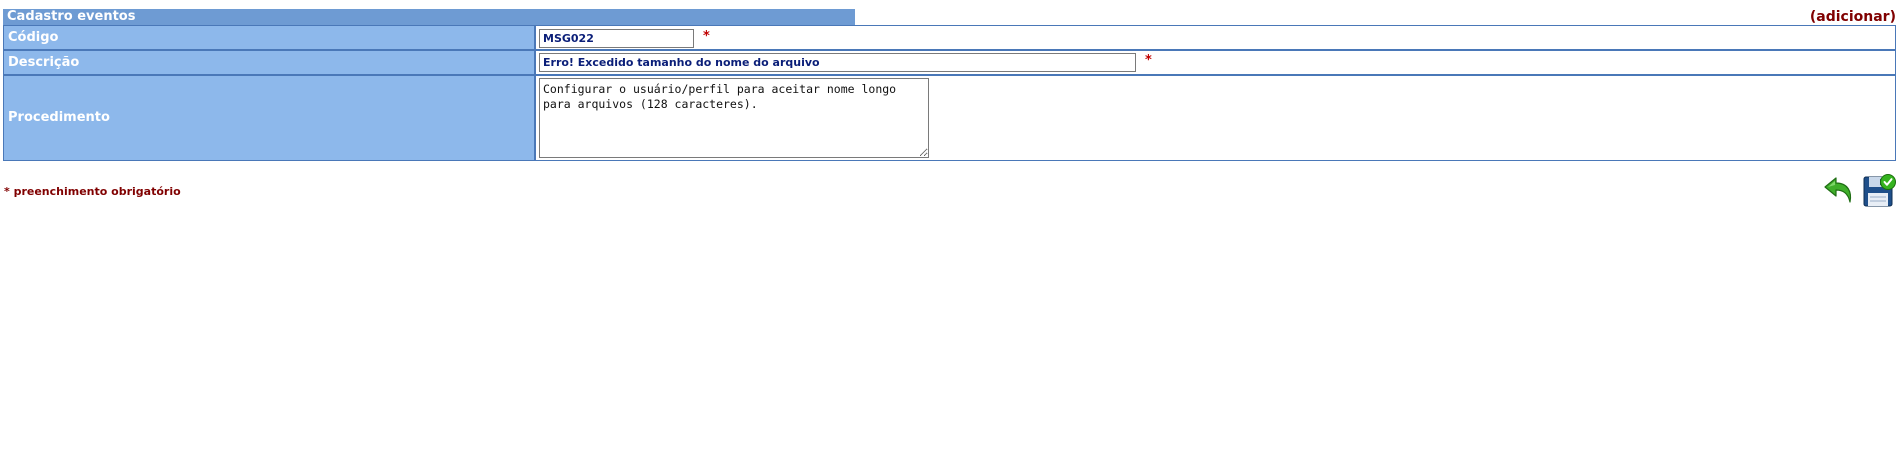 This screenshot has height=463, width=1899. I want to click on form-row-codigo: Código *, so click(949, 37).